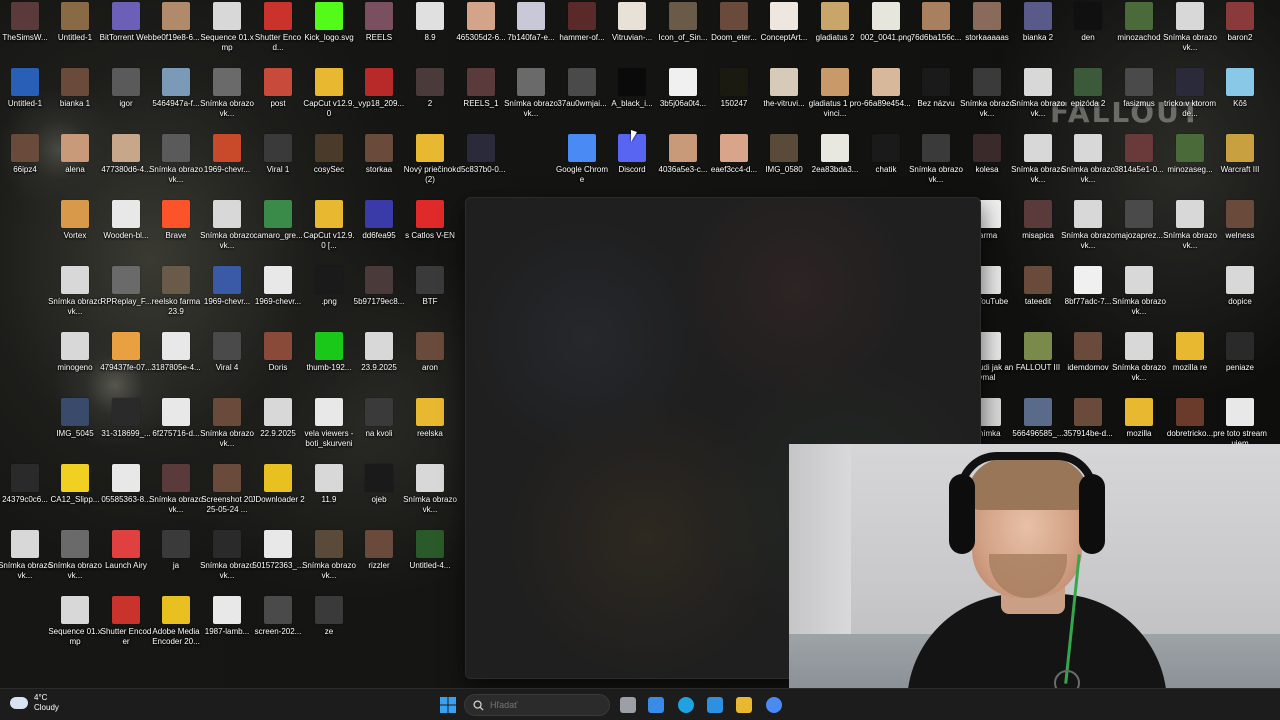 This screenshot has width=1280, height=720. I want to click on start-button, so click(448, 705).